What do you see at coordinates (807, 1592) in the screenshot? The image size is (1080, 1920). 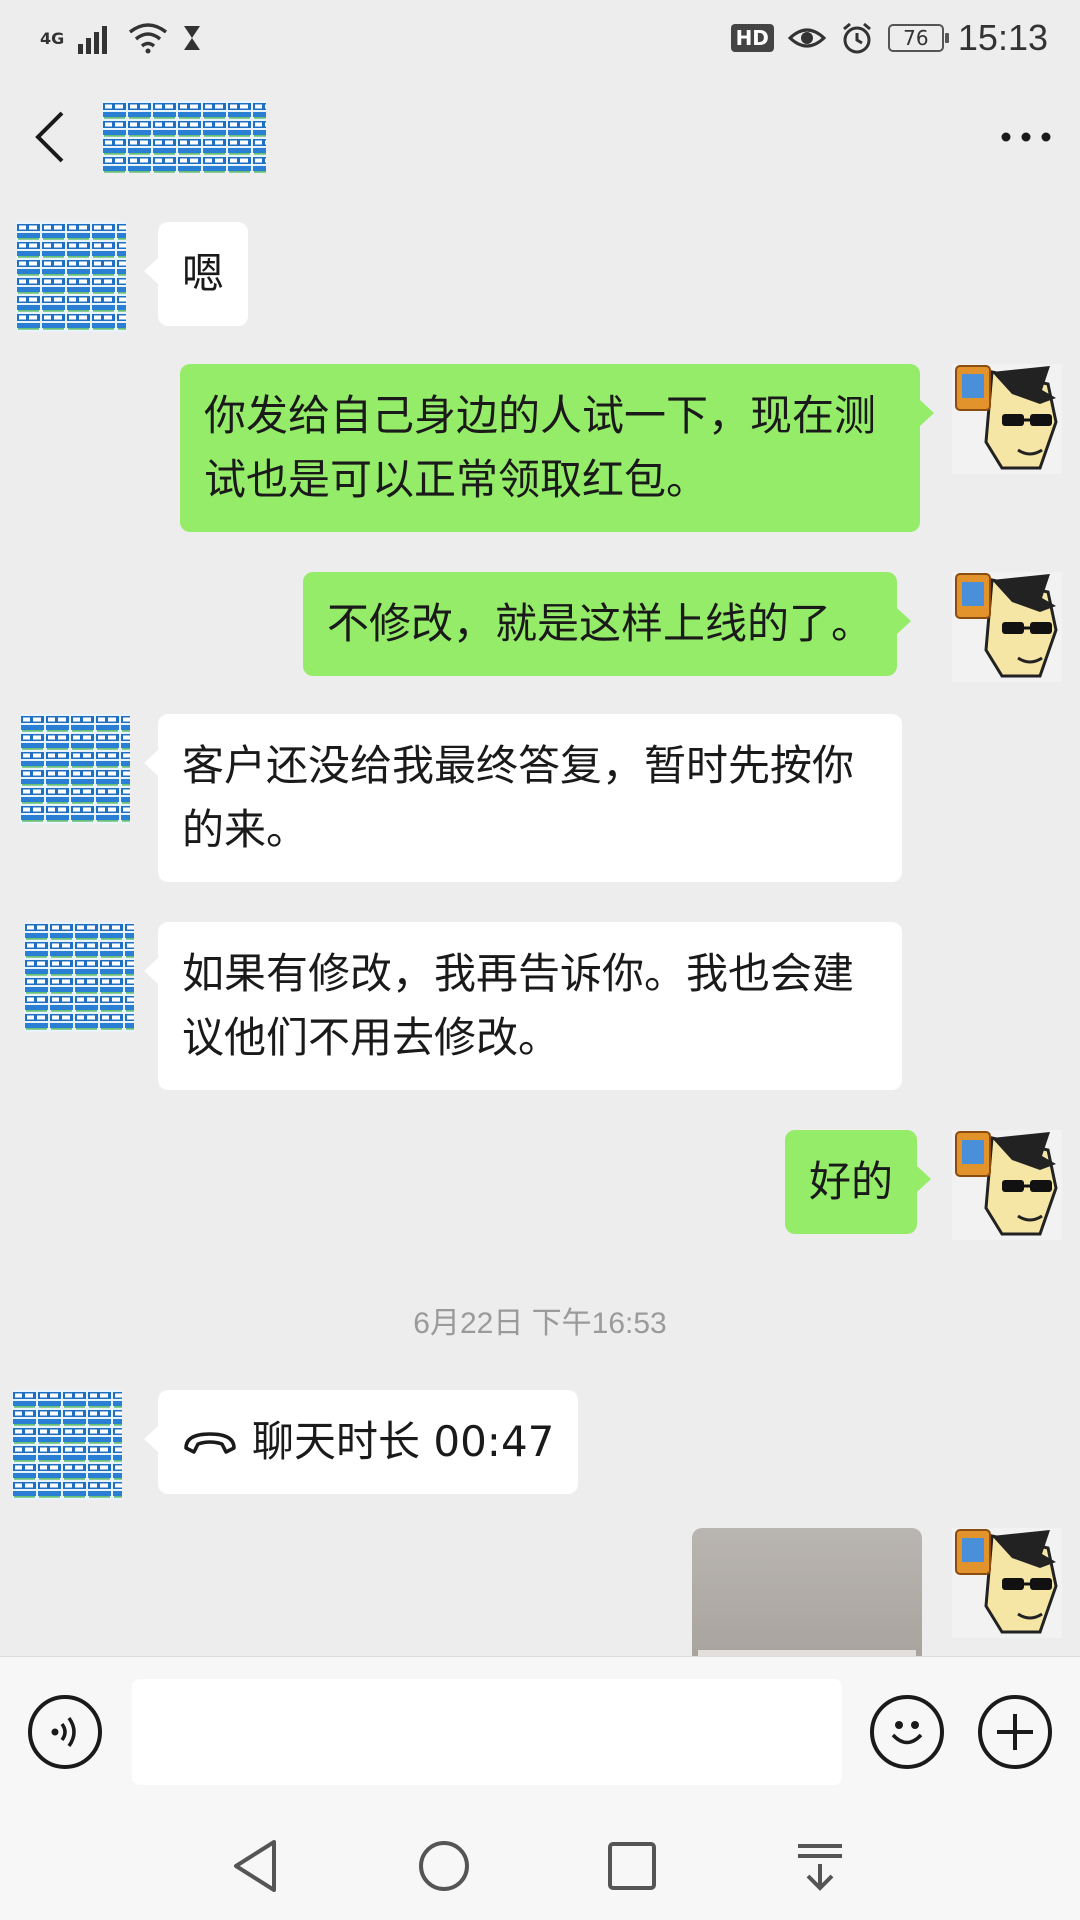 I see `image-message` at bounding box center [807, 1592].